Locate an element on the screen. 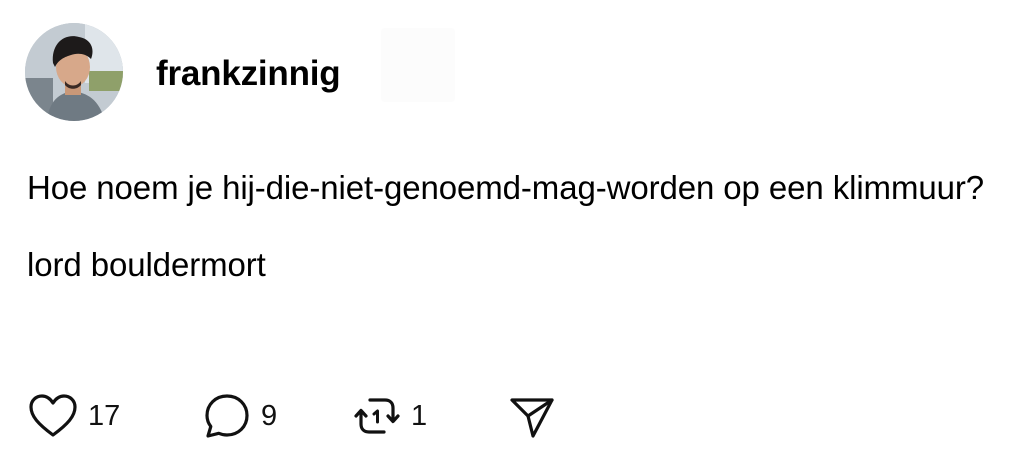 This screenshot has width=1024, height=467. paper-plane-icon is located at coordinates (532, 418).